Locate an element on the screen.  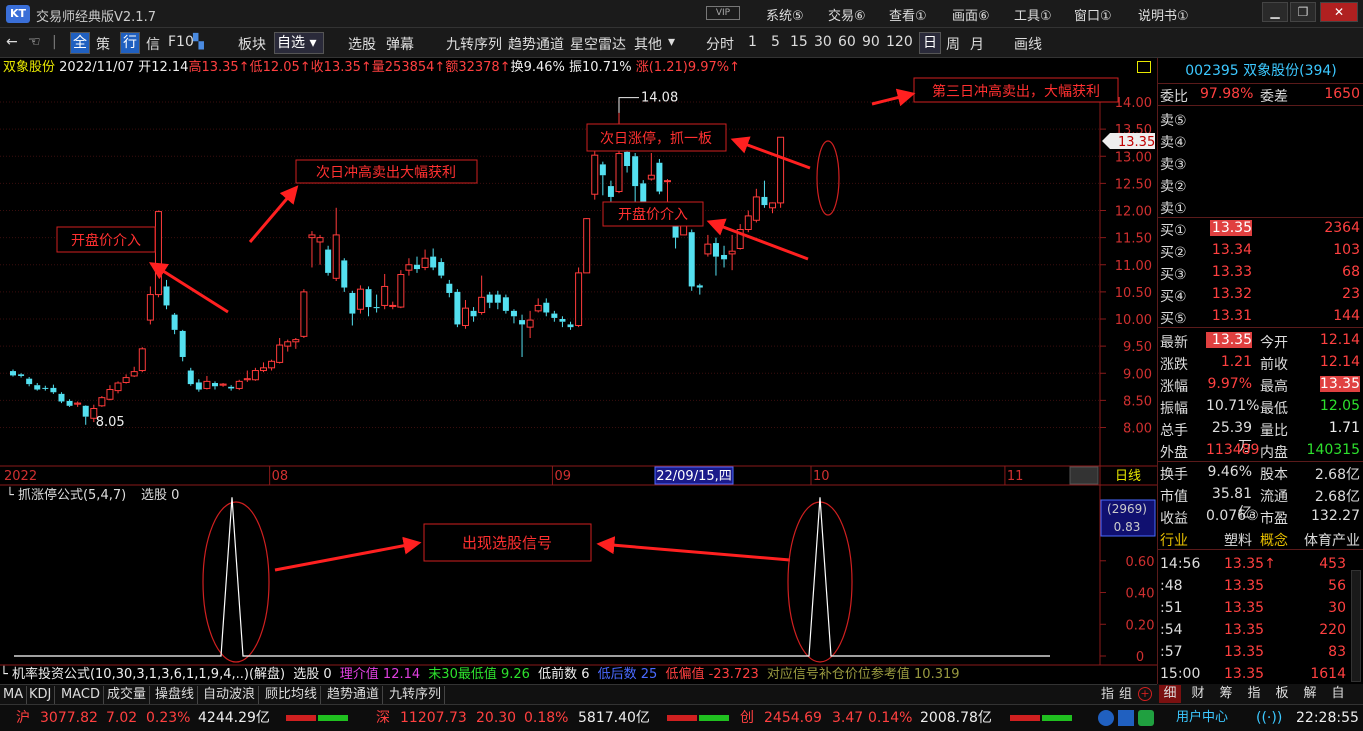
period-month: 月 is located at coordinates (977, 44).